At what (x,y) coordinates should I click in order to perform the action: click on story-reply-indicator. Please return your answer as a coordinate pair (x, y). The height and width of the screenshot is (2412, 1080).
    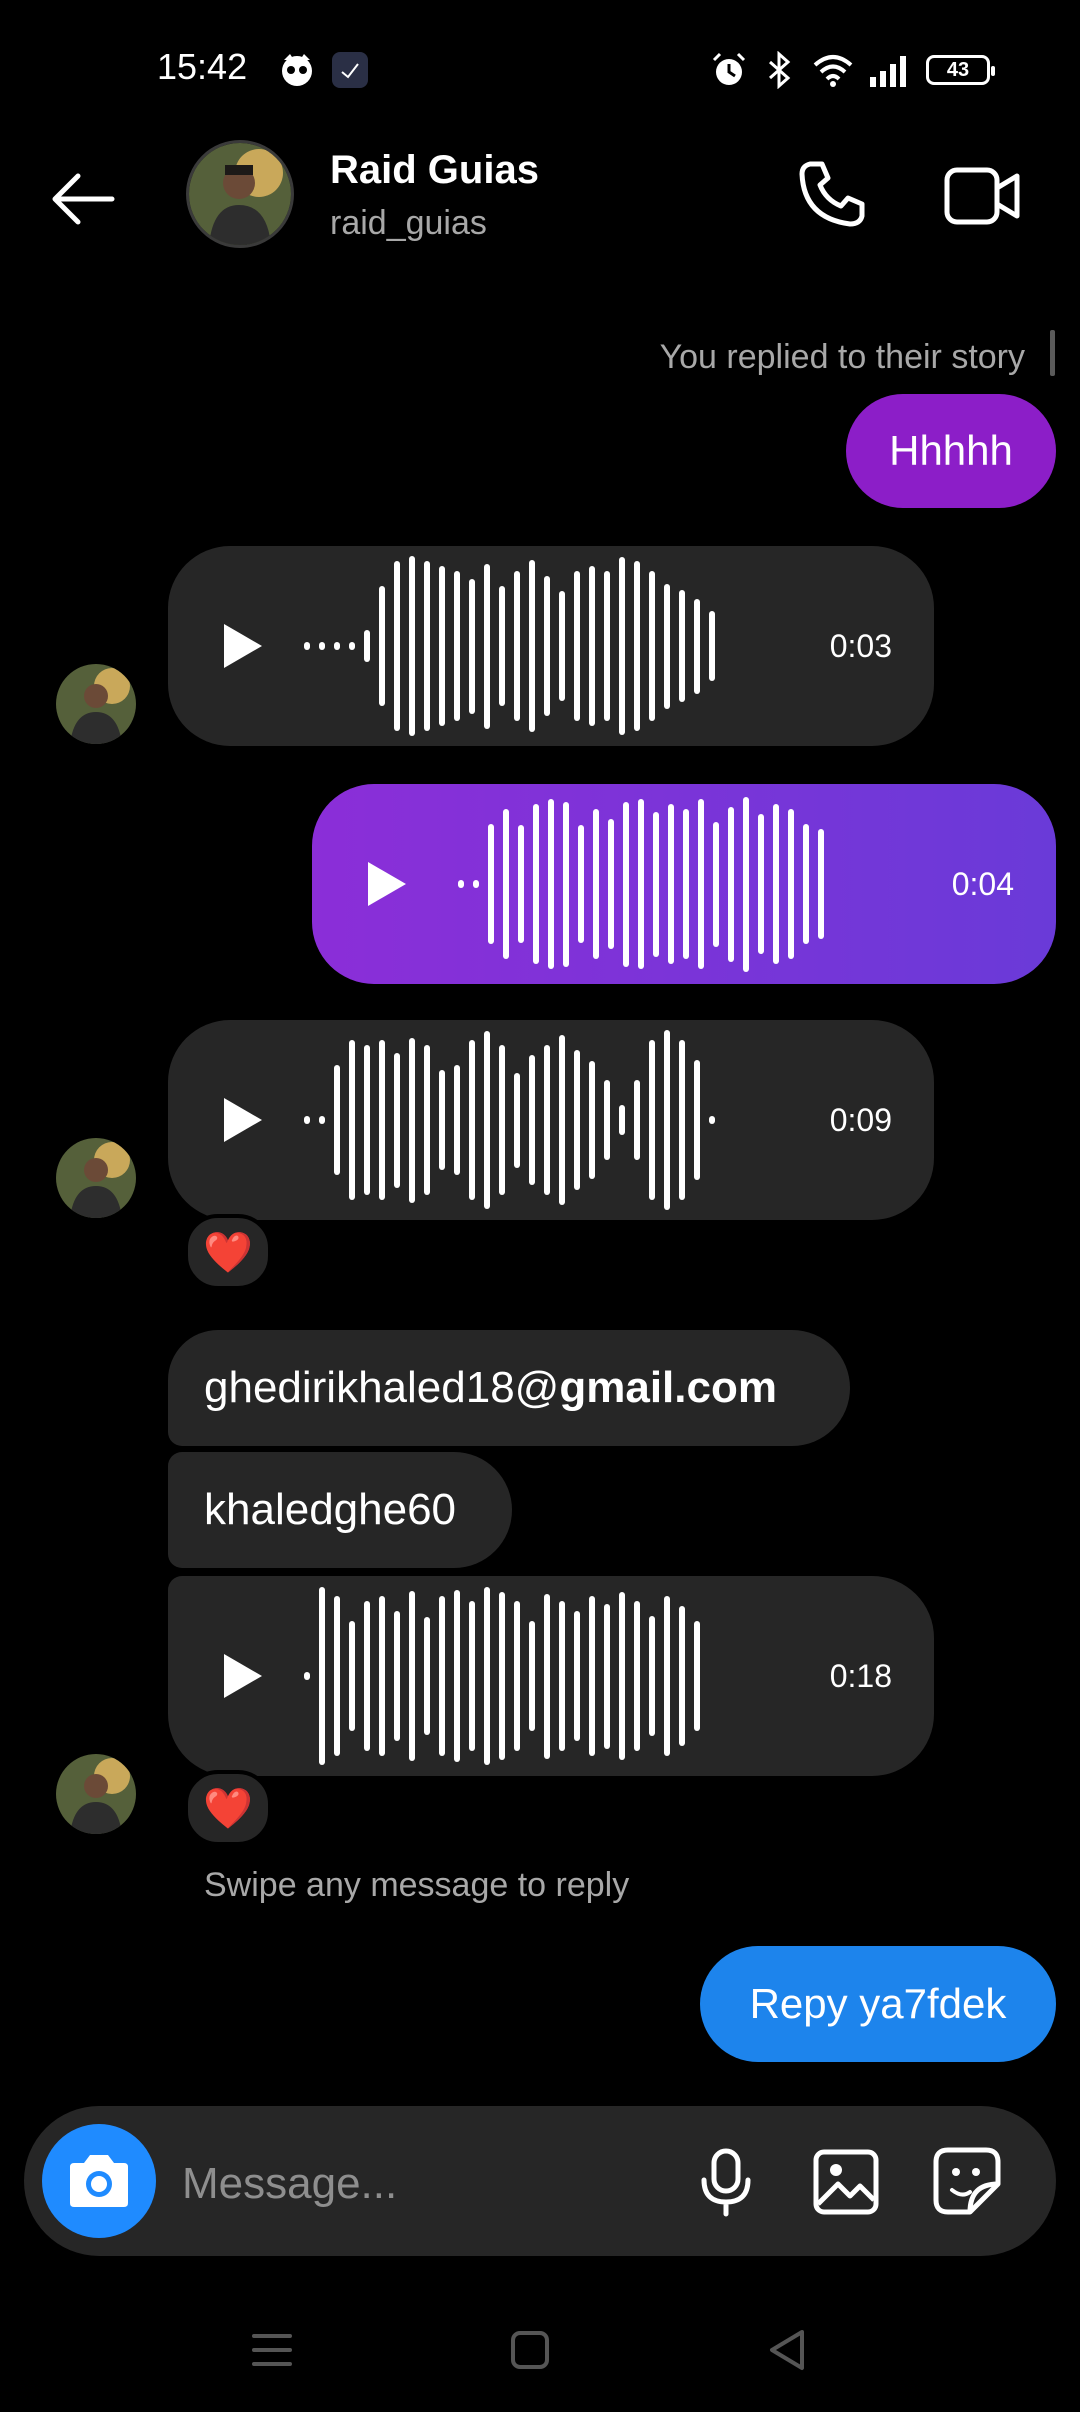
    Looking at the image, I should click on (1052, 353).